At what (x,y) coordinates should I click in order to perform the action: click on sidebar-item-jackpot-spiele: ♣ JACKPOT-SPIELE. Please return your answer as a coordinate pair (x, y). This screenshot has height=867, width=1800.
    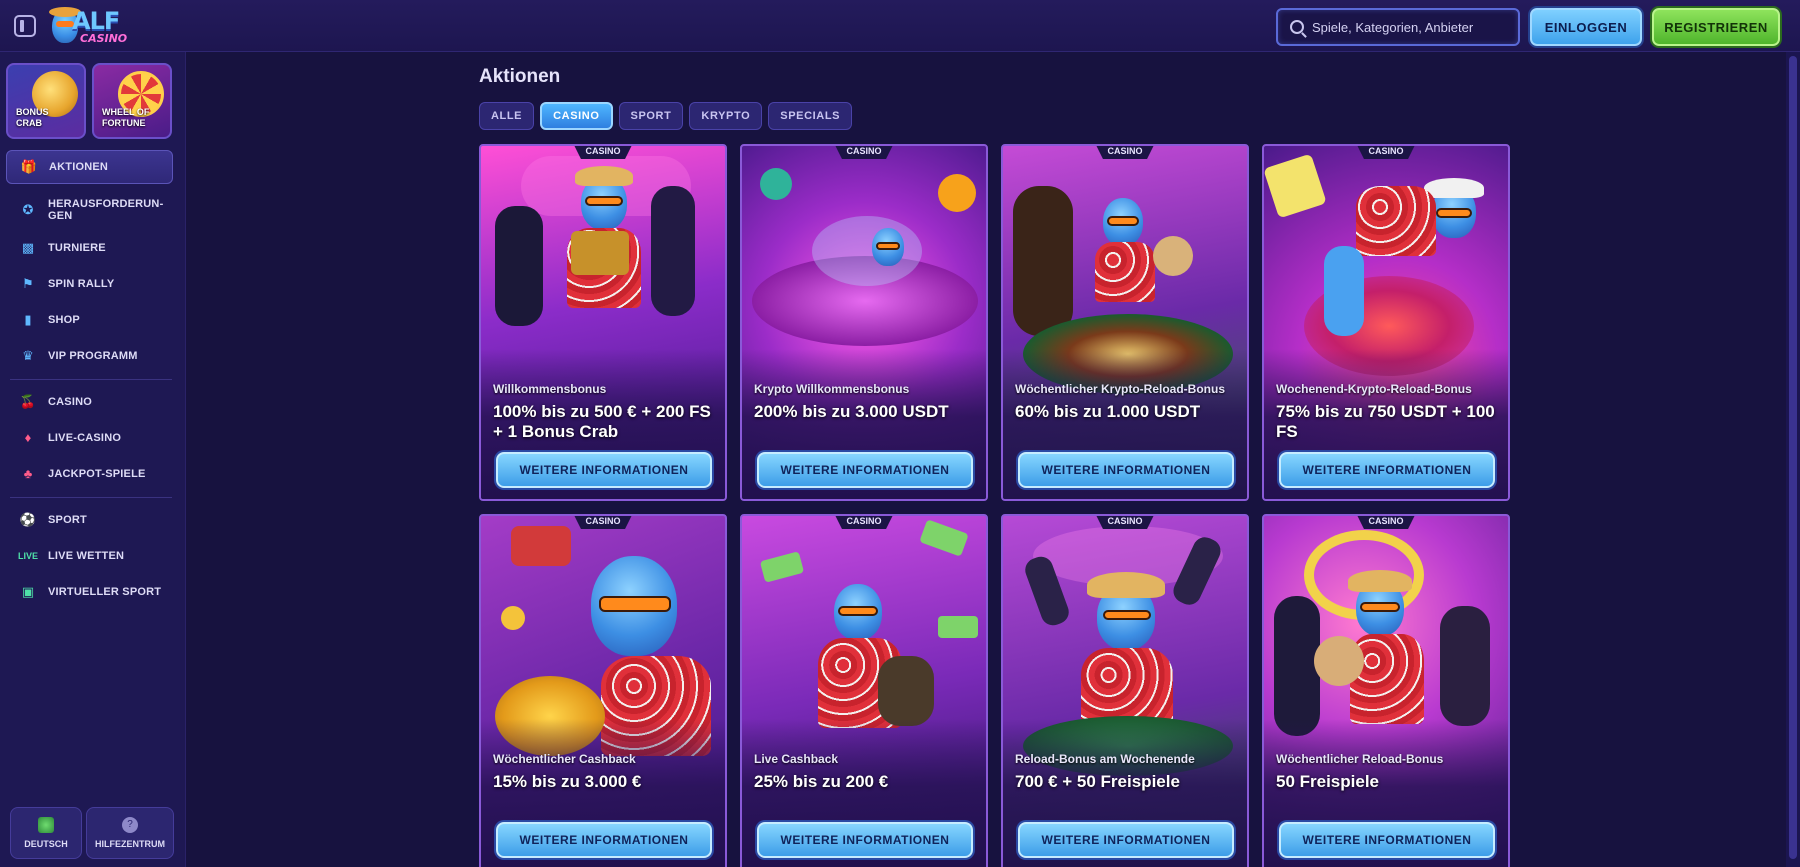
    Looking at the image, I should click on (89, 474).